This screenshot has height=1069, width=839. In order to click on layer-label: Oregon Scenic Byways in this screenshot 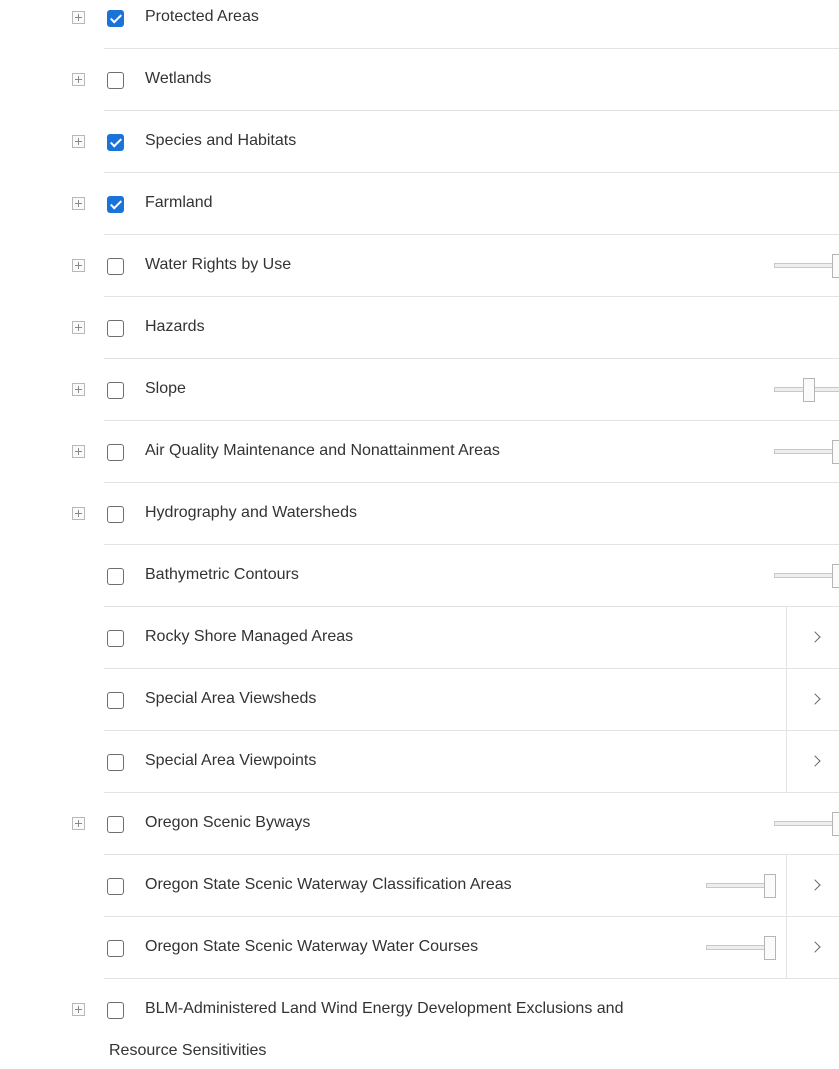, I will do `click(228, 822)`.